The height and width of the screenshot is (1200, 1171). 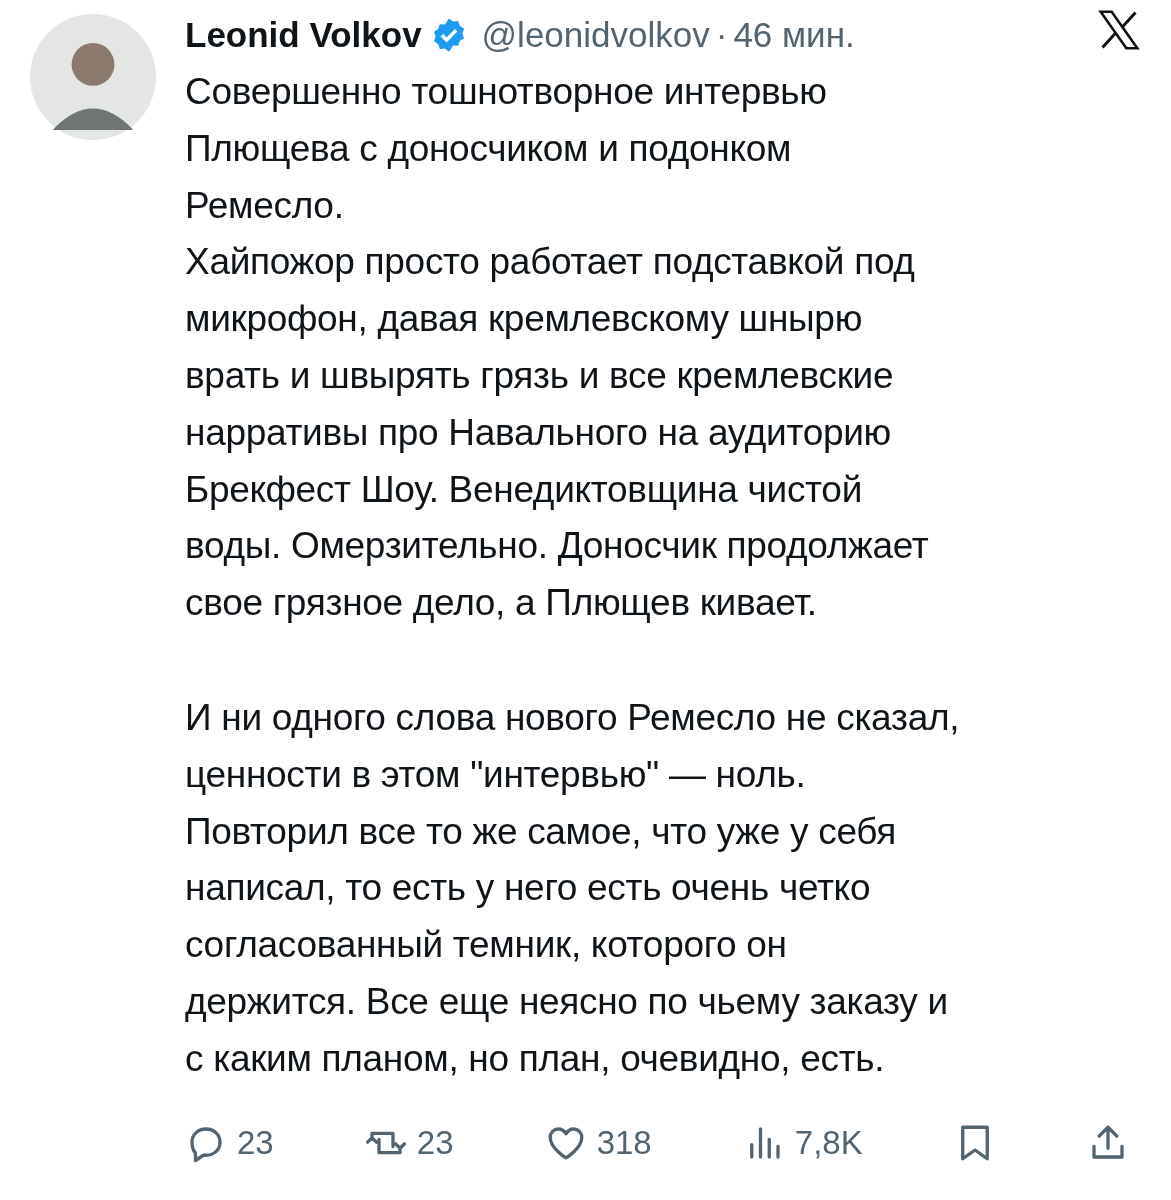 I want to click on post-time: 46 мин., so click(x=794, y=35).